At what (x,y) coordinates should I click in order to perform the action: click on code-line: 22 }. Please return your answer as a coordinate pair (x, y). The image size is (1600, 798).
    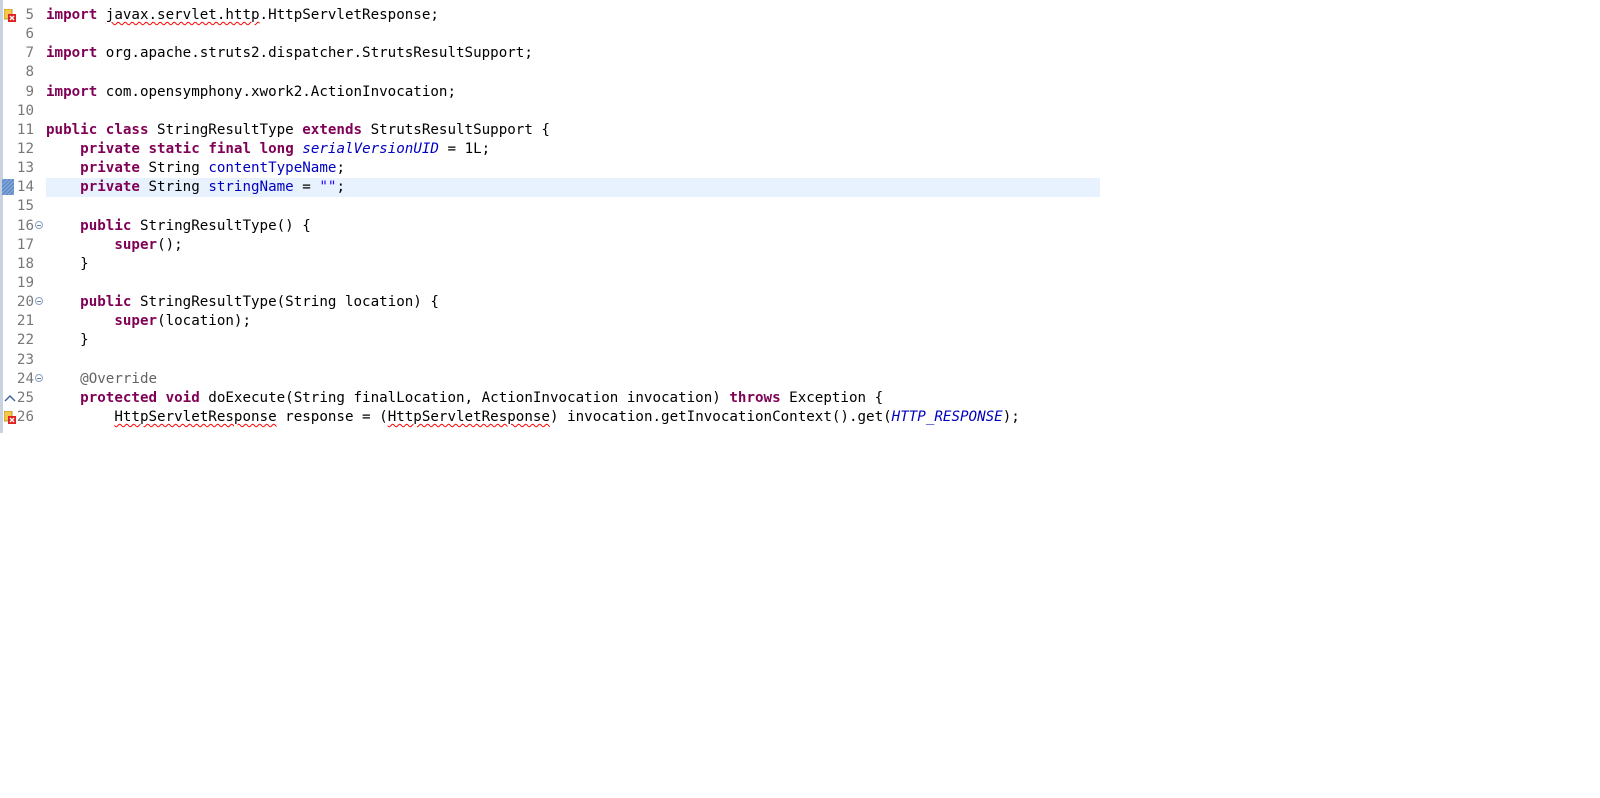
    Looking at the image, I should click on (550, 340).